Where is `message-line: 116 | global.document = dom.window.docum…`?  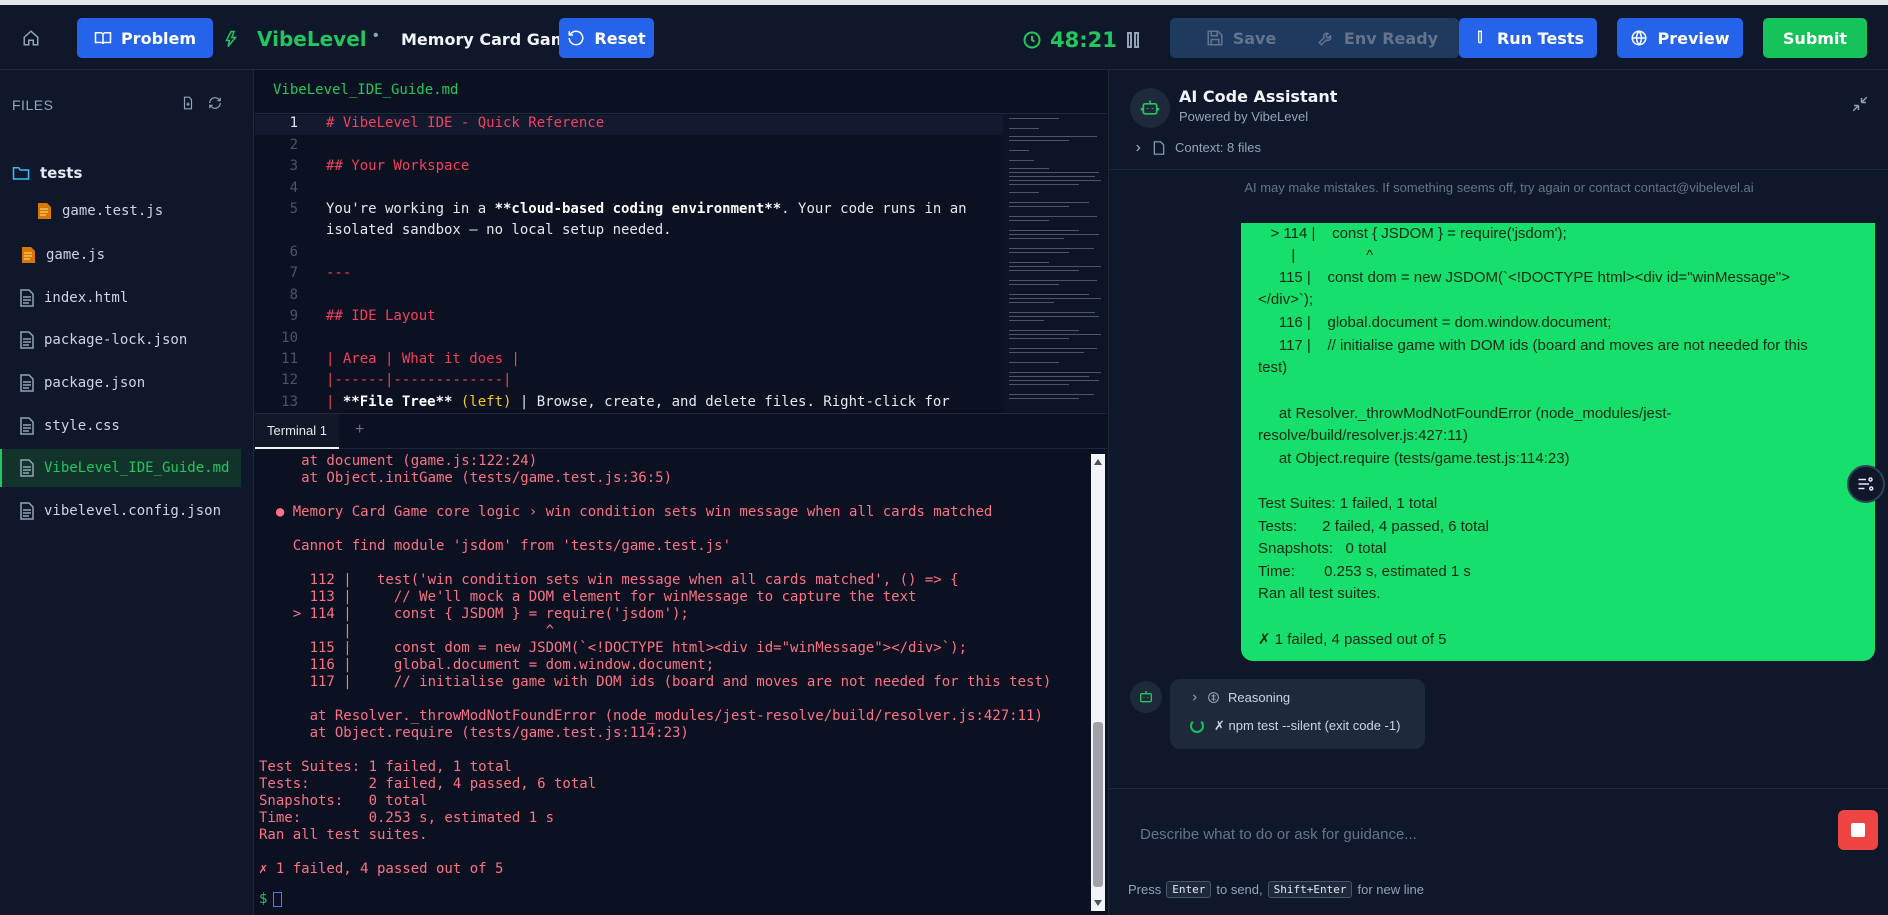 message-line: 116 | global.document = dom.window.docum… is located at coordinates (1435, 322).